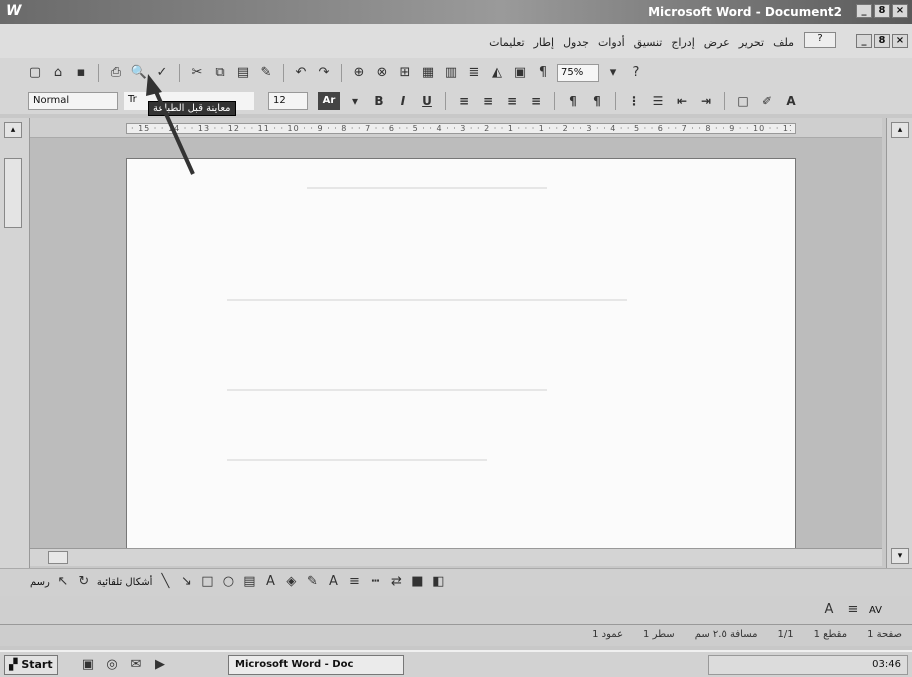 The width and height of the screenshot is (912, 677). Describe the element at coordinates (40, 582) in the screenshot. I see `draw-menu: رسم` at that location.